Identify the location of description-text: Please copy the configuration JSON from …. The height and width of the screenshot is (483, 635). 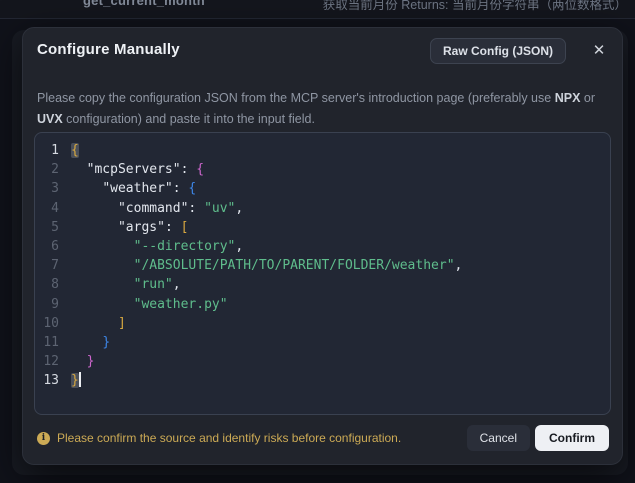
(296, 98).